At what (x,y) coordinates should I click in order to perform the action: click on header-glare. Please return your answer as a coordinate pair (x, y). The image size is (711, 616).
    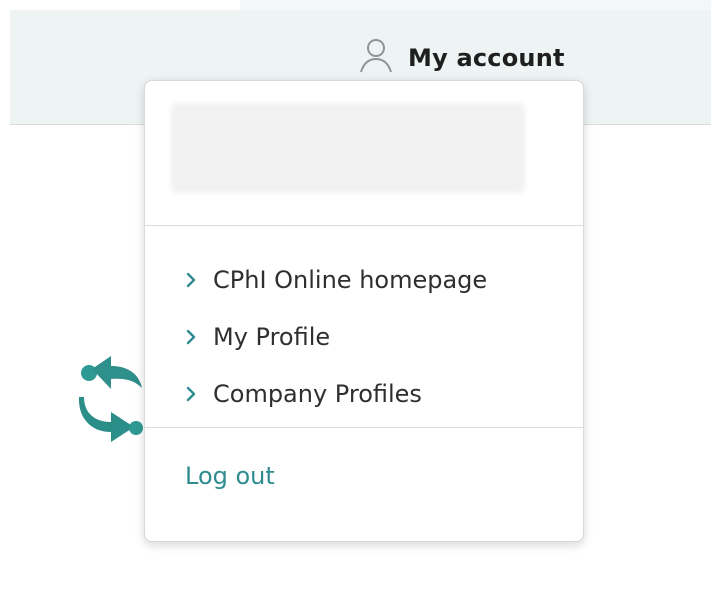
    Looking at the image, I should click on (475, 5).